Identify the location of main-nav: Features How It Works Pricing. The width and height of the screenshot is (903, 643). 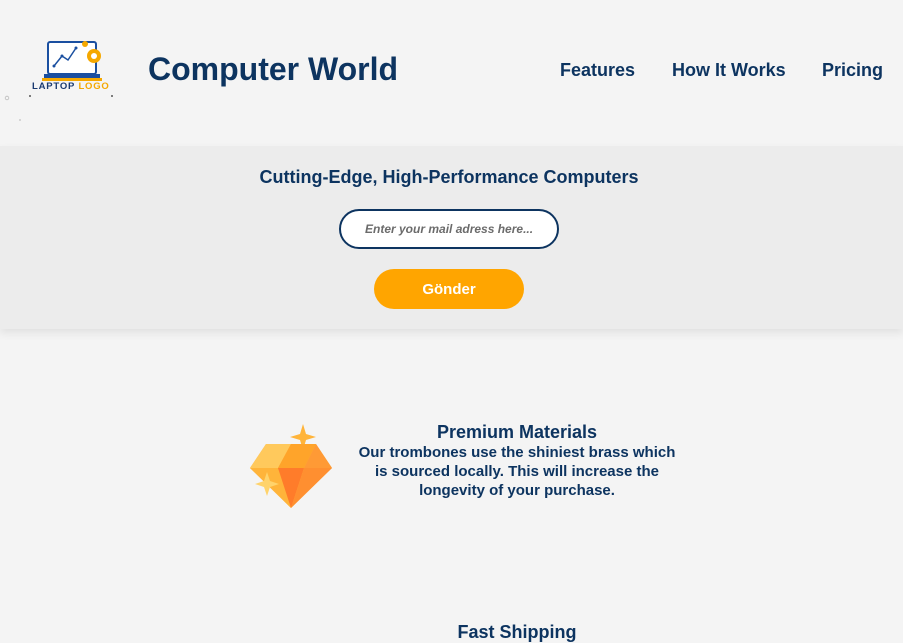
(451, 72).